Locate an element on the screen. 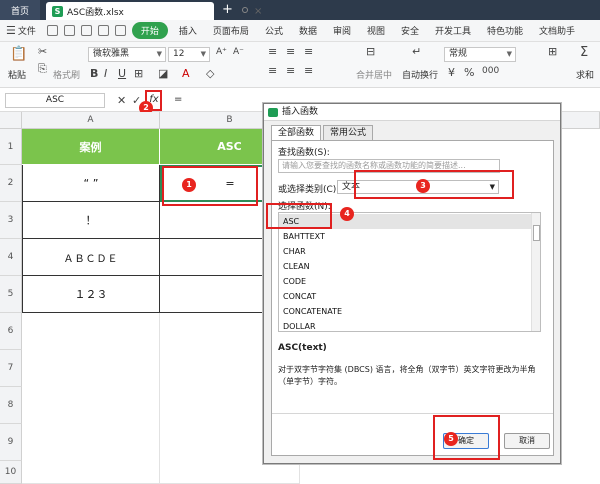  function-item: DOLLAR is located at coordinates (405, 325).